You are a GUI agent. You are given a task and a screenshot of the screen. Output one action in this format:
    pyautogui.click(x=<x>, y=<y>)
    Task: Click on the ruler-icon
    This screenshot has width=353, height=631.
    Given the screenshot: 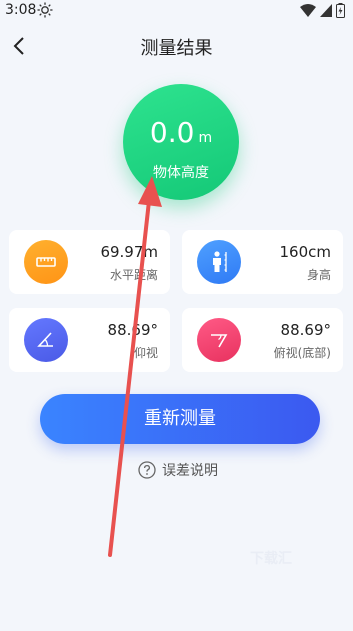 What is the action you would take?
    pyautogui.click(x=46, y=262)
    